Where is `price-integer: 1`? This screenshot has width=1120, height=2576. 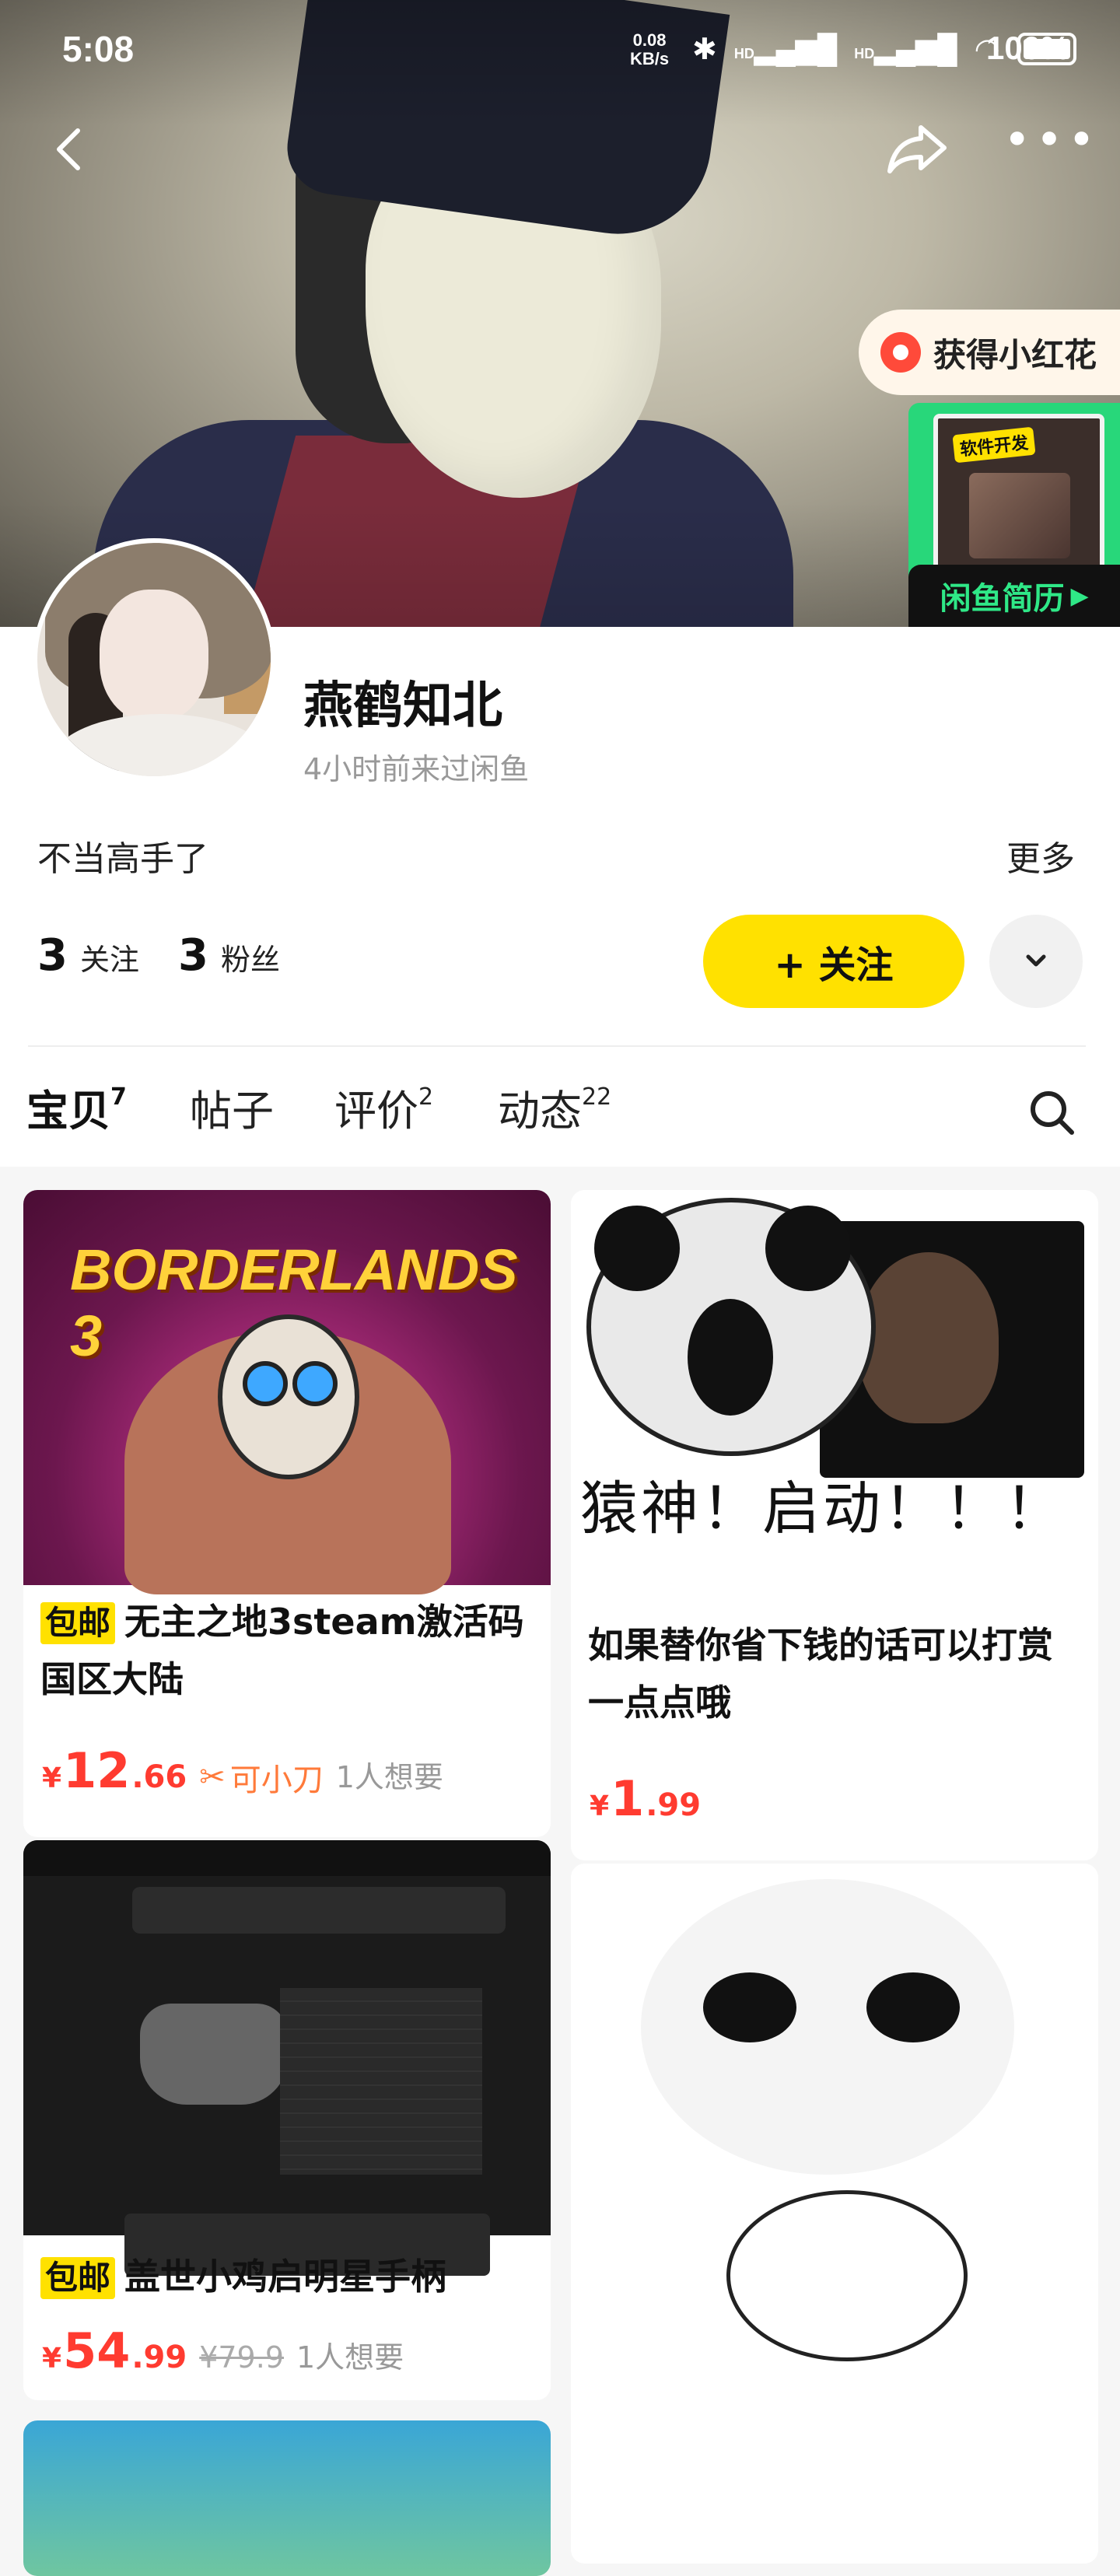 price-integer: 1 is located at coordinates (628, 1799).